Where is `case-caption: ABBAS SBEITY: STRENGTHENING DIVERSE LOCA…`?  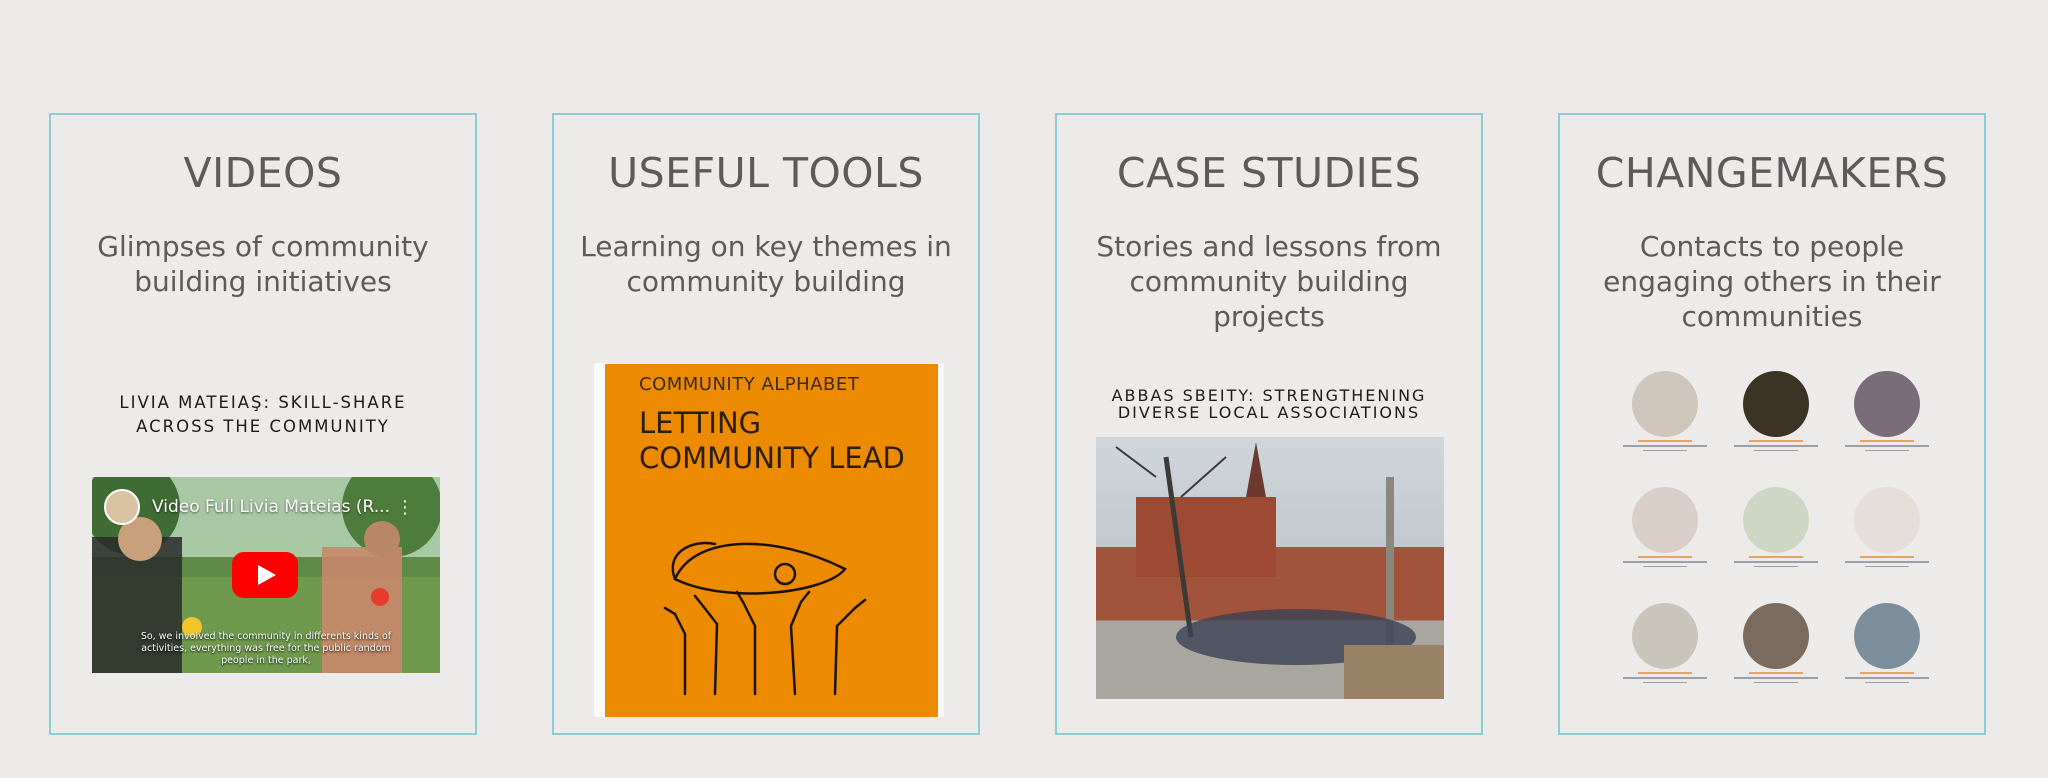
case-caption: ABBAS SBEITY: STRENGTHENING DIVERSE LOCA… is located at coordinates (1269, 404).